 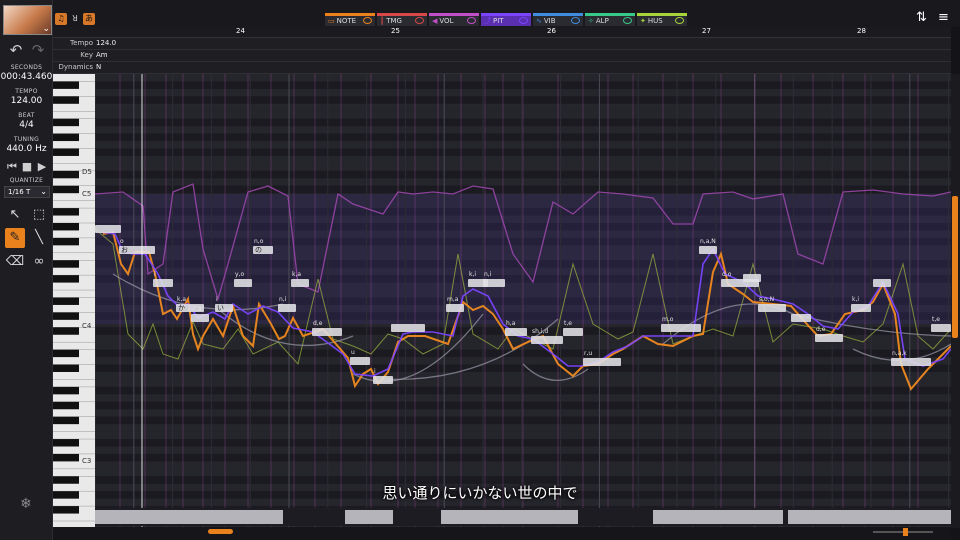 I want to click on tab-pit: ⤴ PIT, so click(x=506, y=19).